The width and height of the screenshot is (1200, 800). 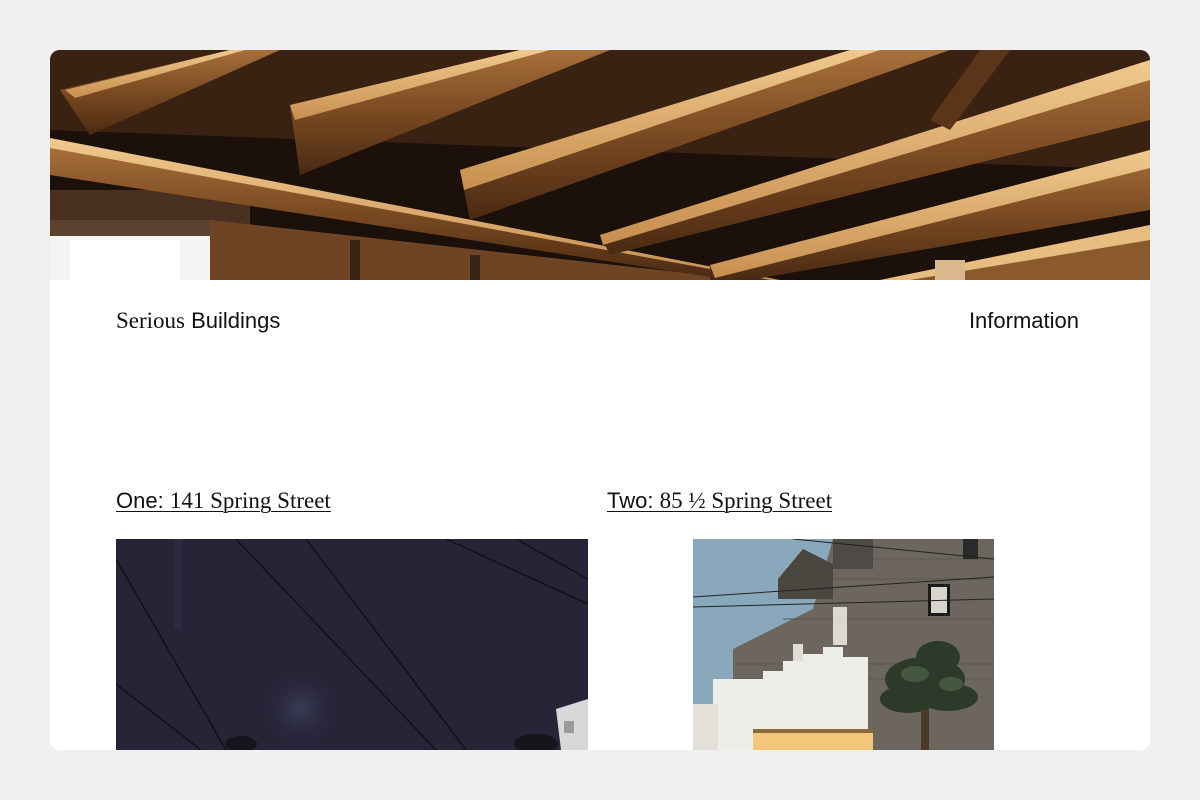 What do you see at coordinates (236, 320) in the screenshot?
I see `brand-sans-word: Buildings` at bounding box center [236, 320].